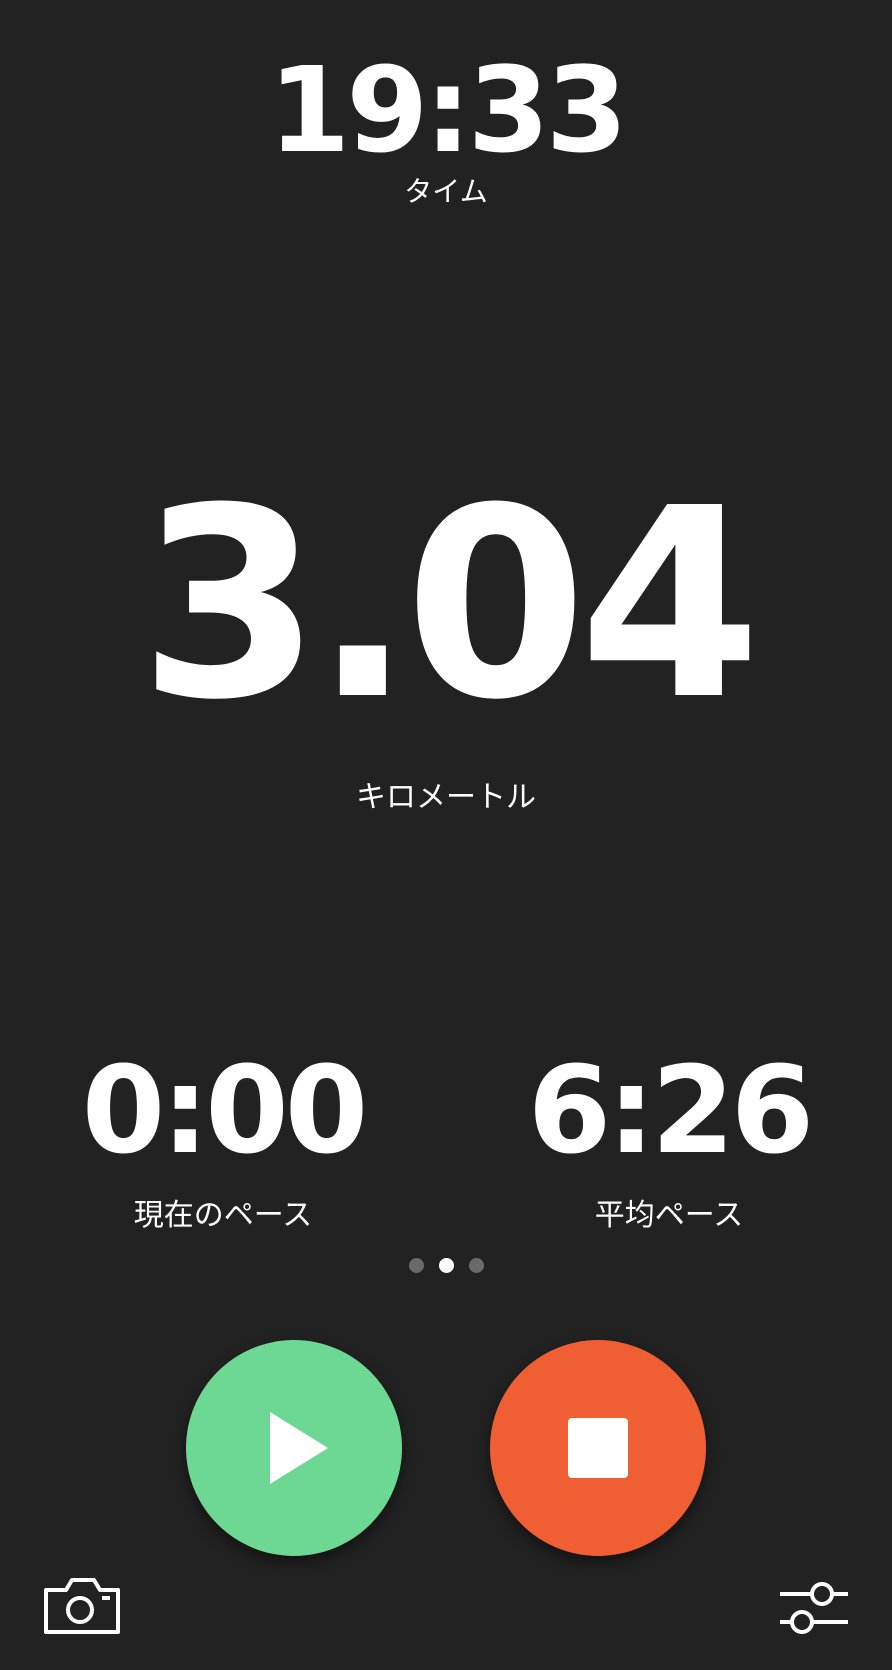 Image resolution: width=892 pixels, height=1670 pixels. I want to click on current-pace-stat: 0:00 現在のペース, so click(223, 1143).